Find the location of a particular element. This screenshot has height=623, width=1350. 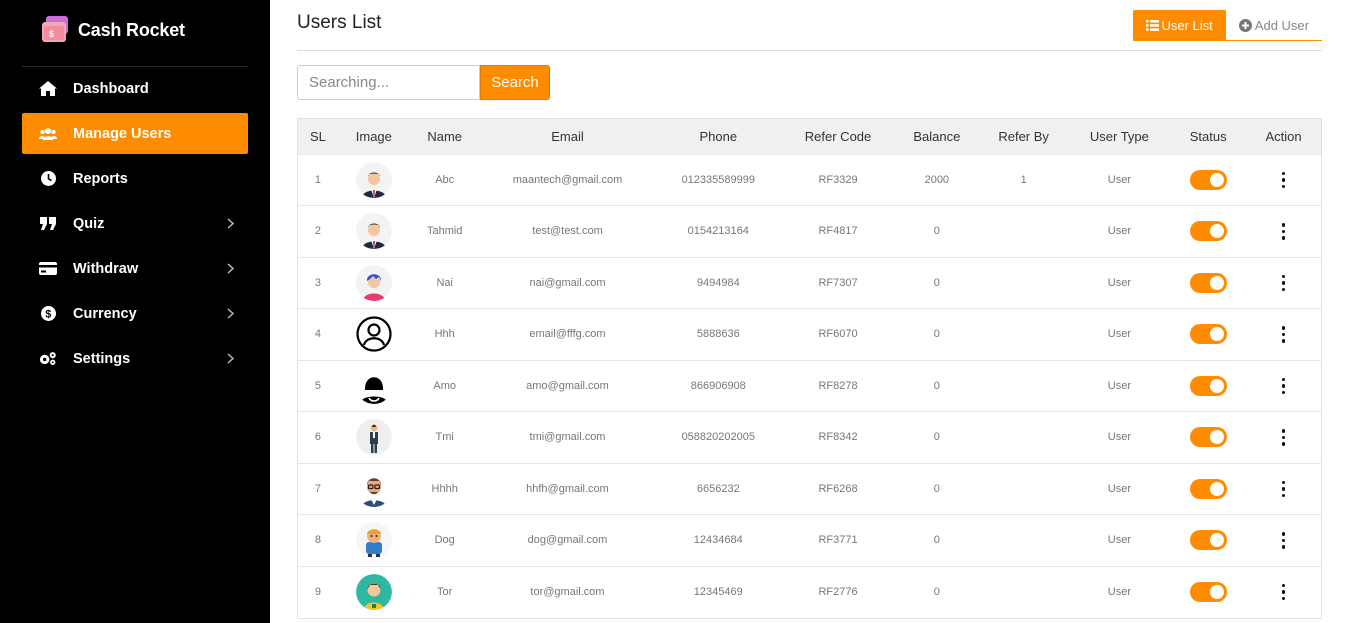

name-cell: Hhhh is located at coordinates (444, 488).